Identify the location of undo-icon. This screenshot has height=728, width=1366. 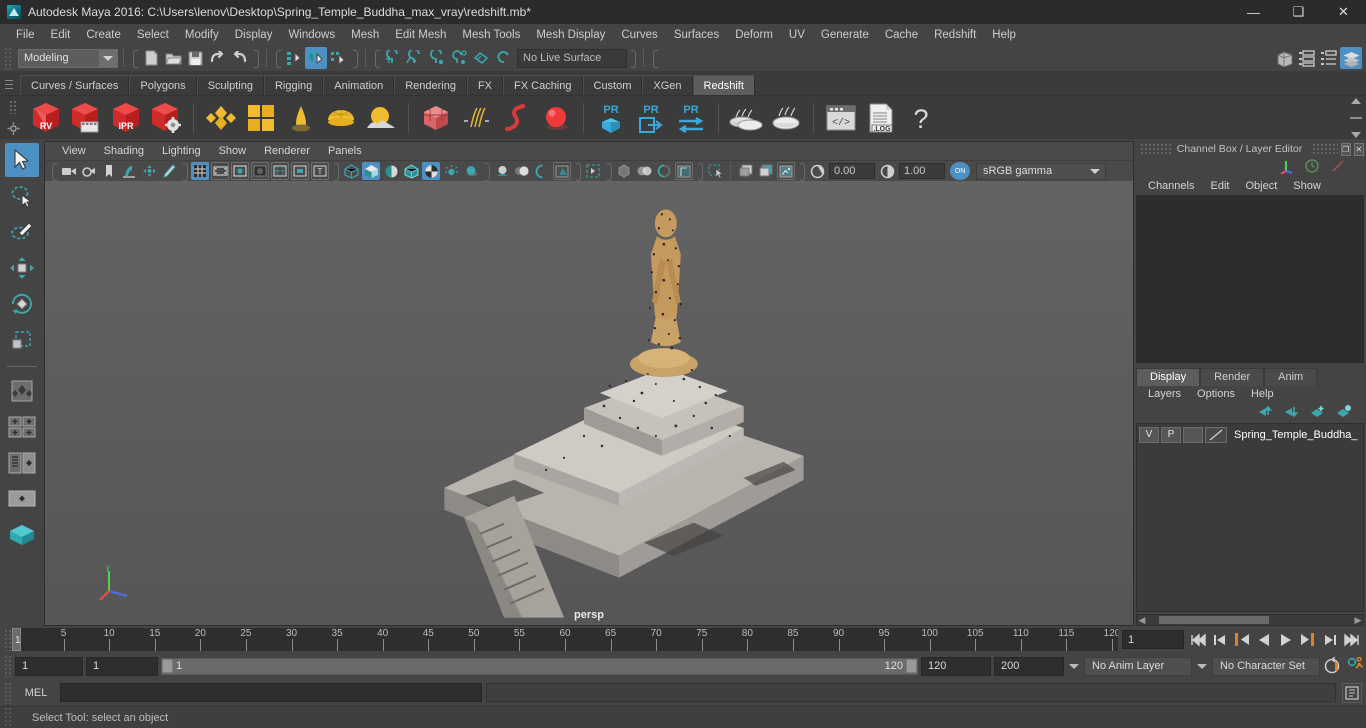
(217, 58).